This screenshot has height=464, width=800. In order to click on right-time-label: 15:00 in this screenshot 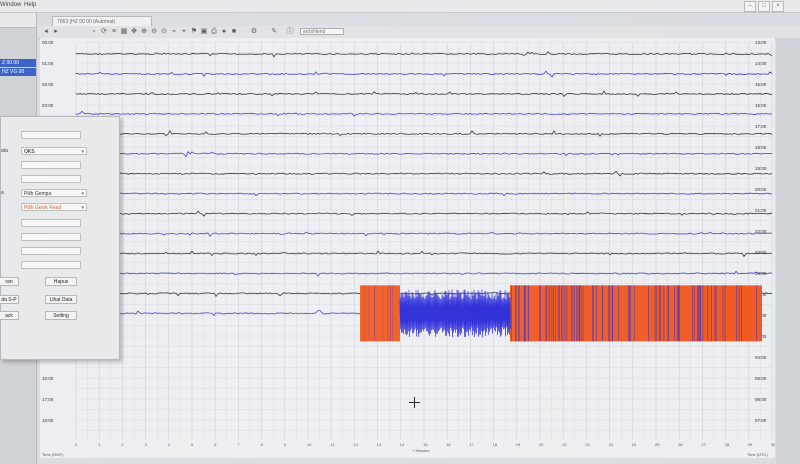, I will do `click(761, 84)`.